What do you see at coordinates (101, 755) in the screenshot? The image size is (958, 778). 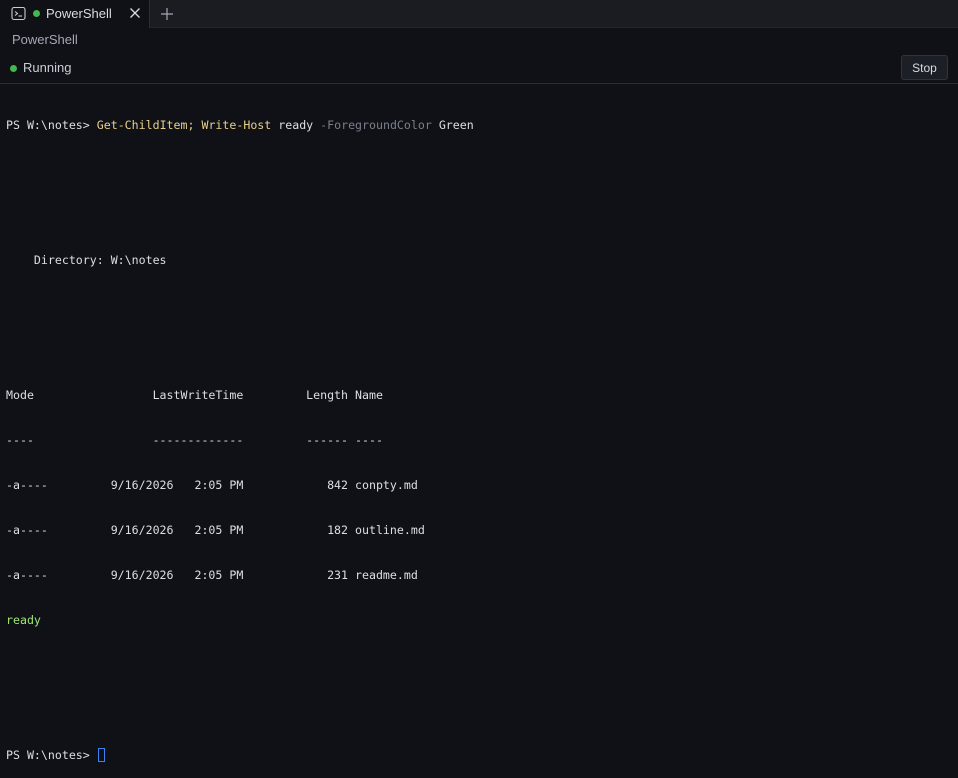 I see `cursor` at bounding box center [101, 755].